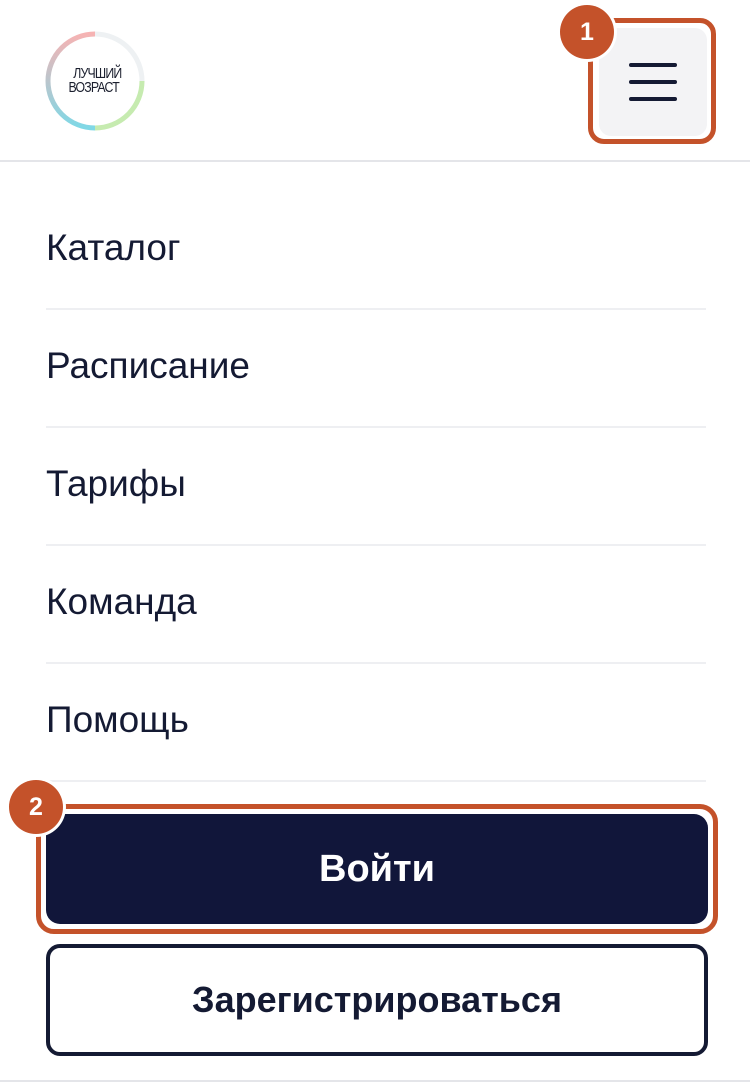  I want to click on nav-item-help: Помощь, so click(376, 723).